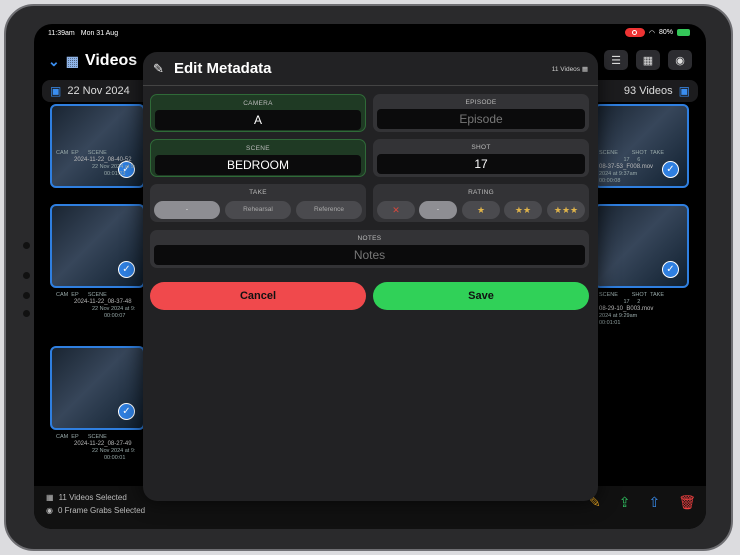  Describe the element at coordinates (481, 192) in the screenshot. I see `rating-label: RATING` at that location.